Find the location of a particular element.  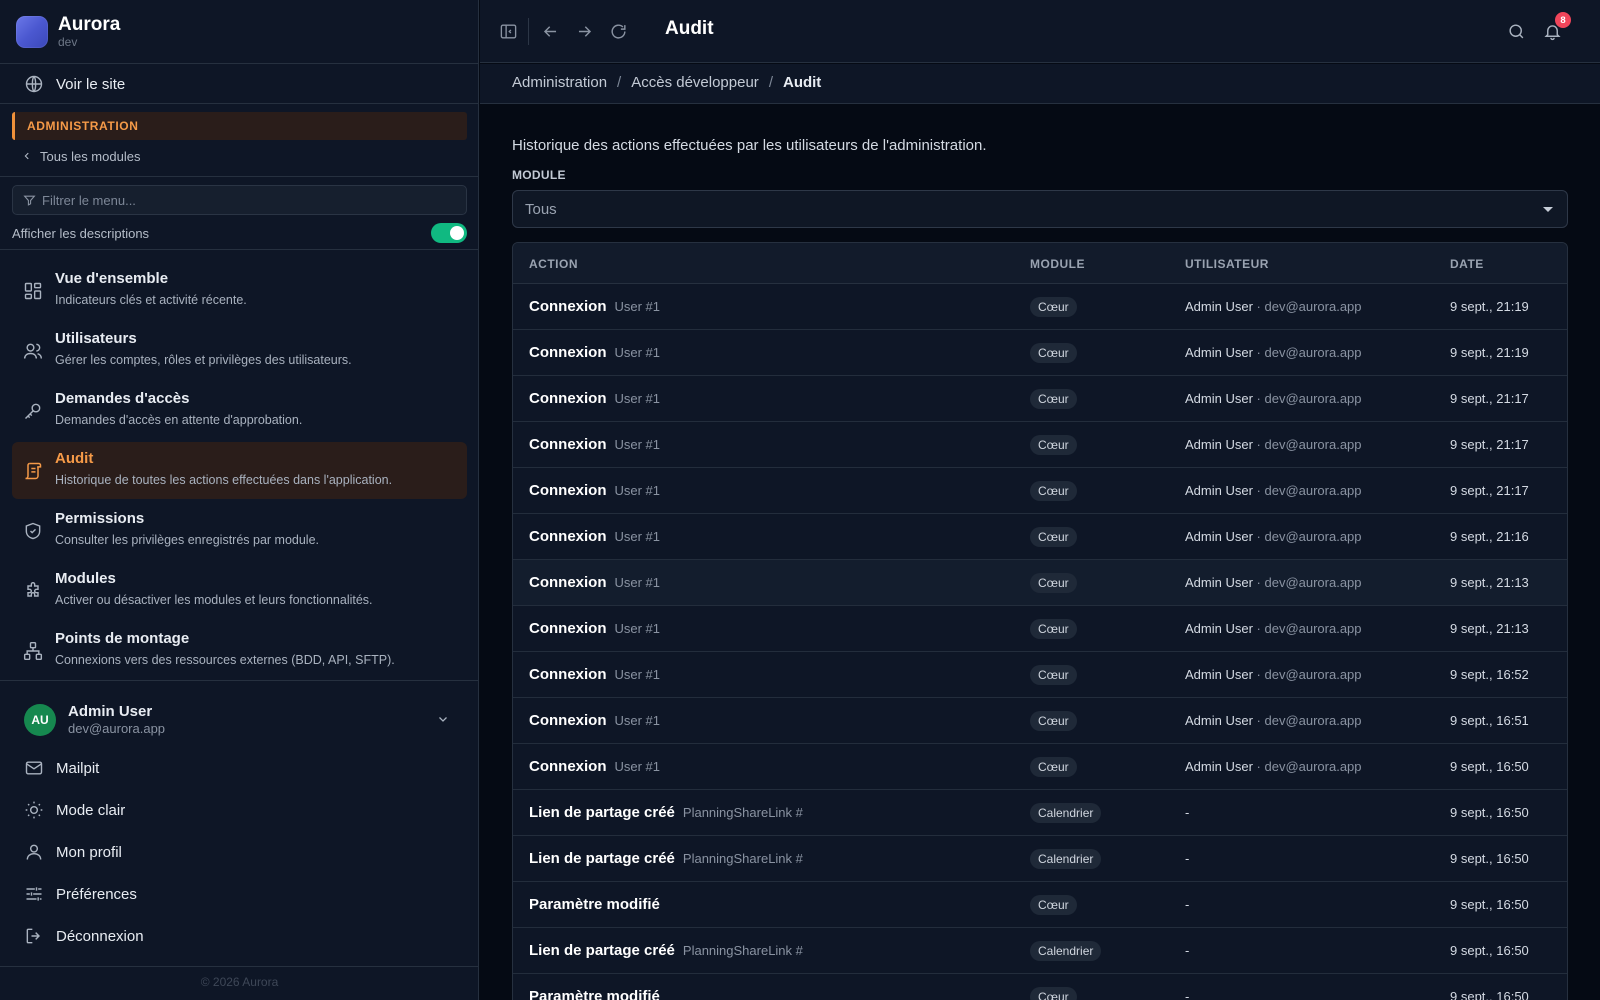

breadcrumb-item-administration: Administration is located at coordinates (559, 82).